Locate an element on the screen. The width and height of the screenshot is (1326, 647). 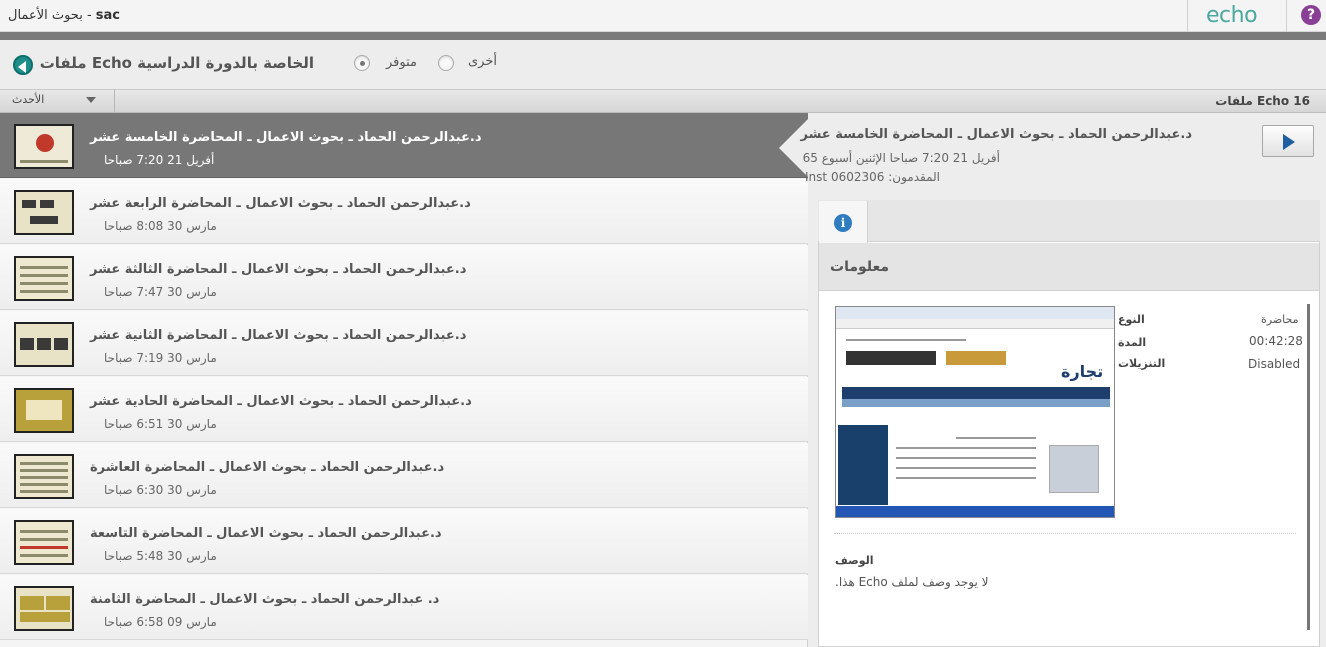
divider is located at coordinates (1065, 533).